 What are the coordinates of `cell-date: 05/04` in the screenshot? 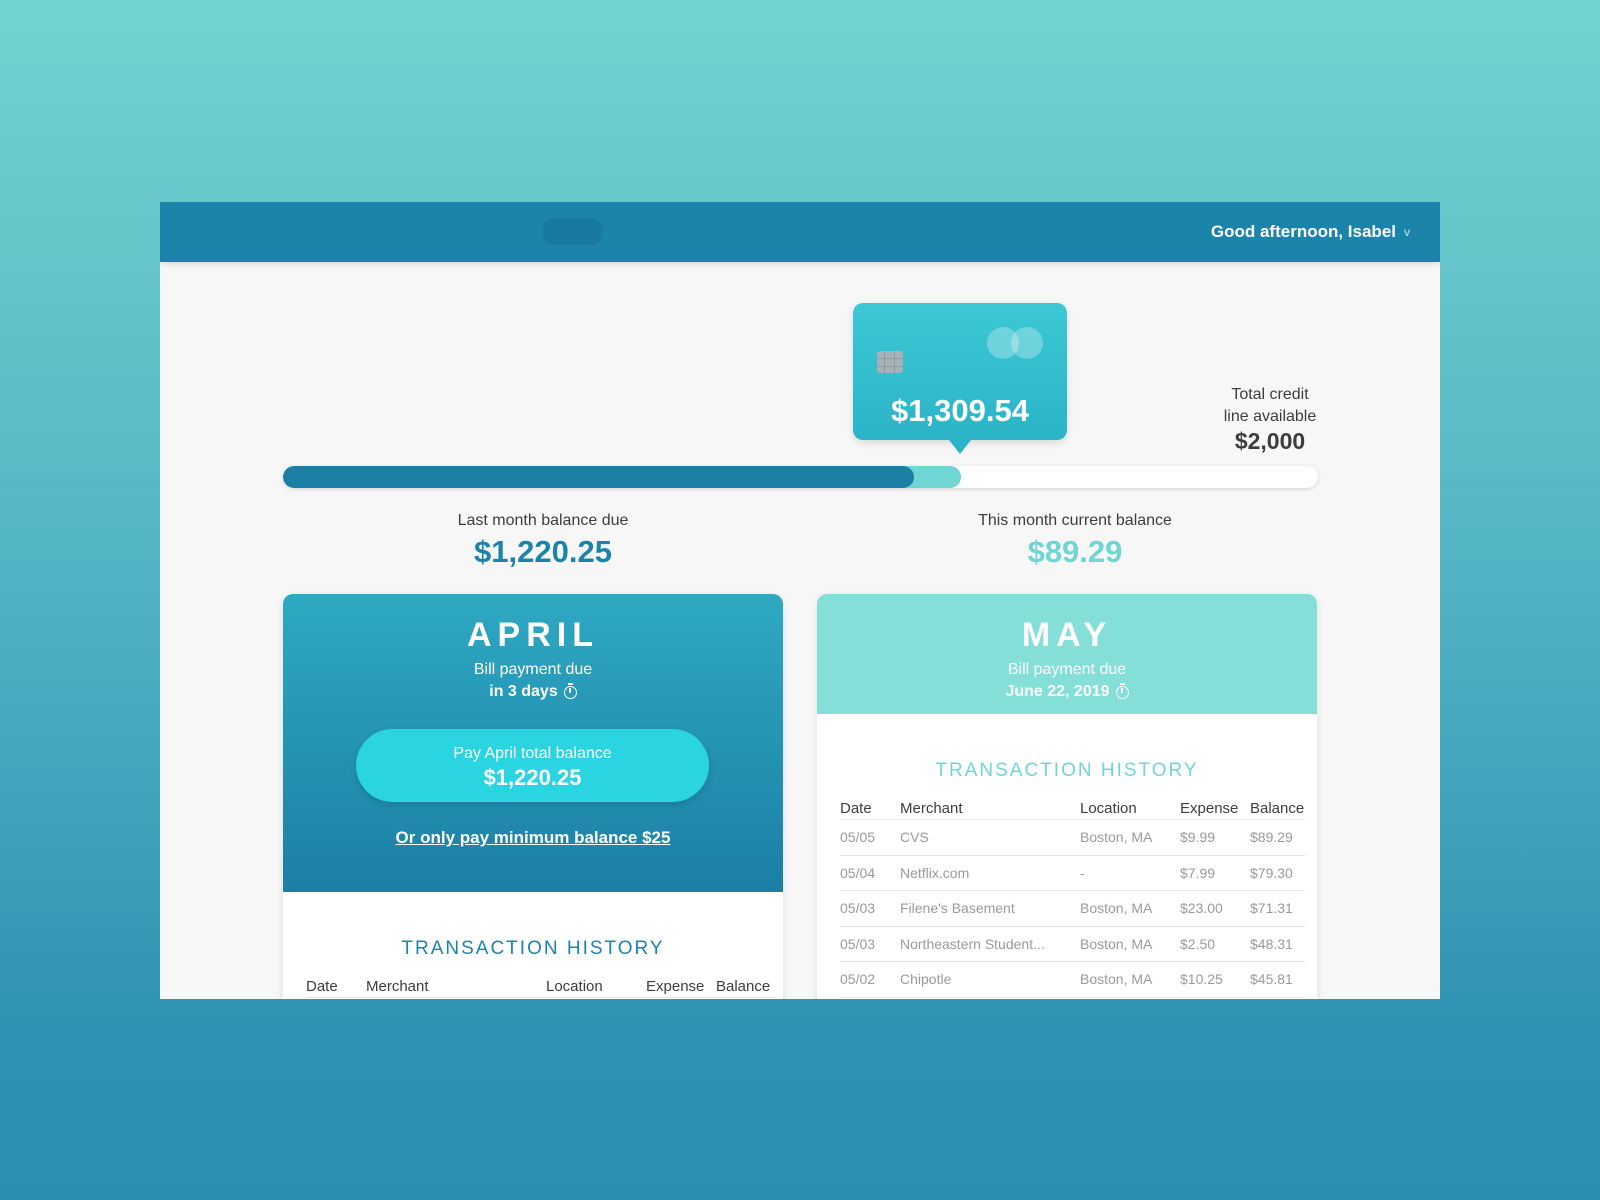 It's located at (870, 873).